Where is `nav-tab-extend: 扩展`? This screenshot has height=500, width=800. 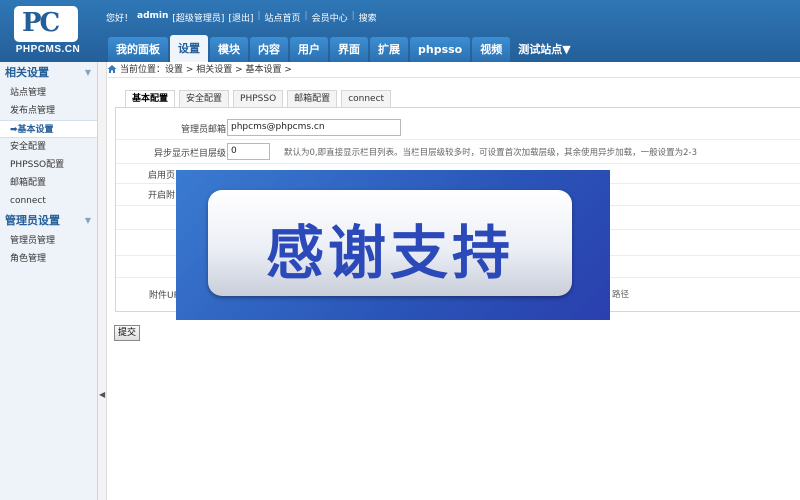 nav-tab-extend: 扩展 is located at coordinates (389, 49).